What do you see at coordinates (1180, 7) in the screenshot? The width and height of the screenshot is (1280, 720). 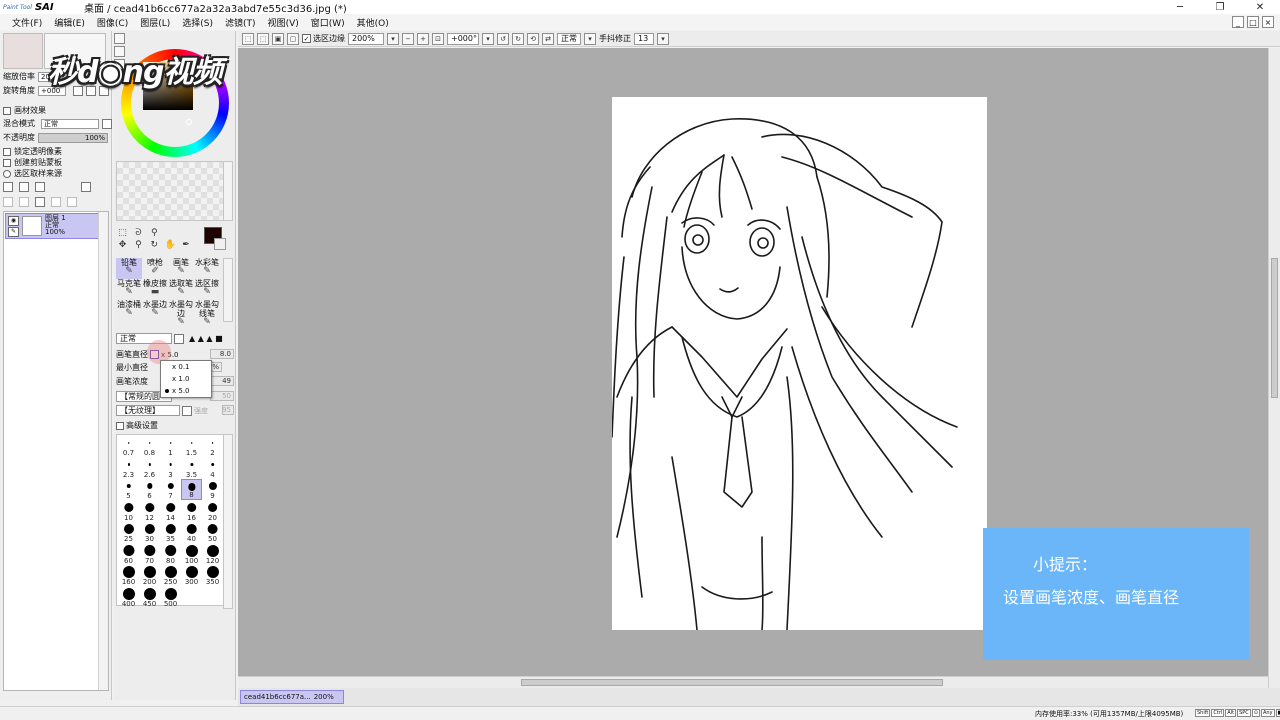 I see `minimize-button: ─` at bounding box center [1180, 7].